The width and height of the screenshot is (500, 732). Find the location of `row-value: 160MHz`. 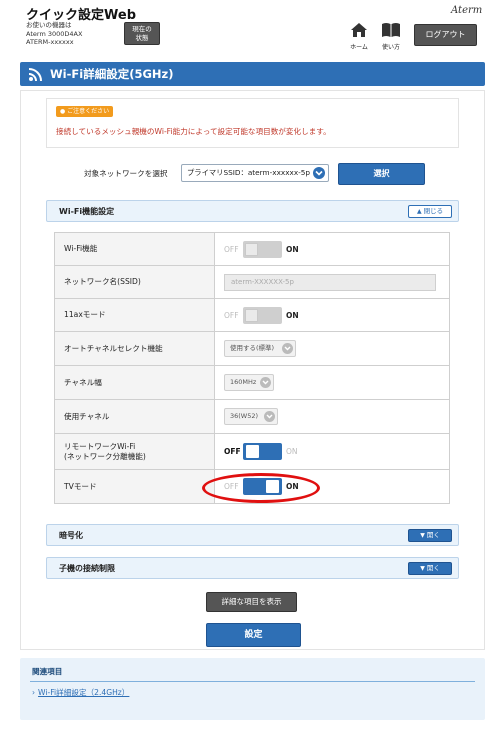

row-value: 160MHz is located at coordinates (332, 382).